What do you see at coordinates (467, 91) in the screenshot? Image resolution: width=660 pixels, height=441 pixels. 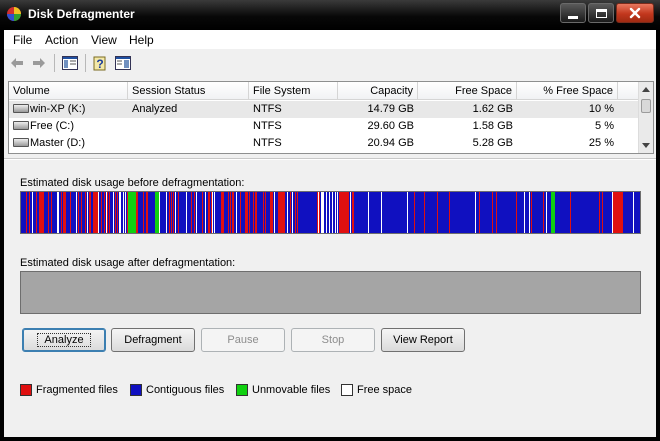 I see `column-free-space: Free Space` at bounding box center [467, 91].